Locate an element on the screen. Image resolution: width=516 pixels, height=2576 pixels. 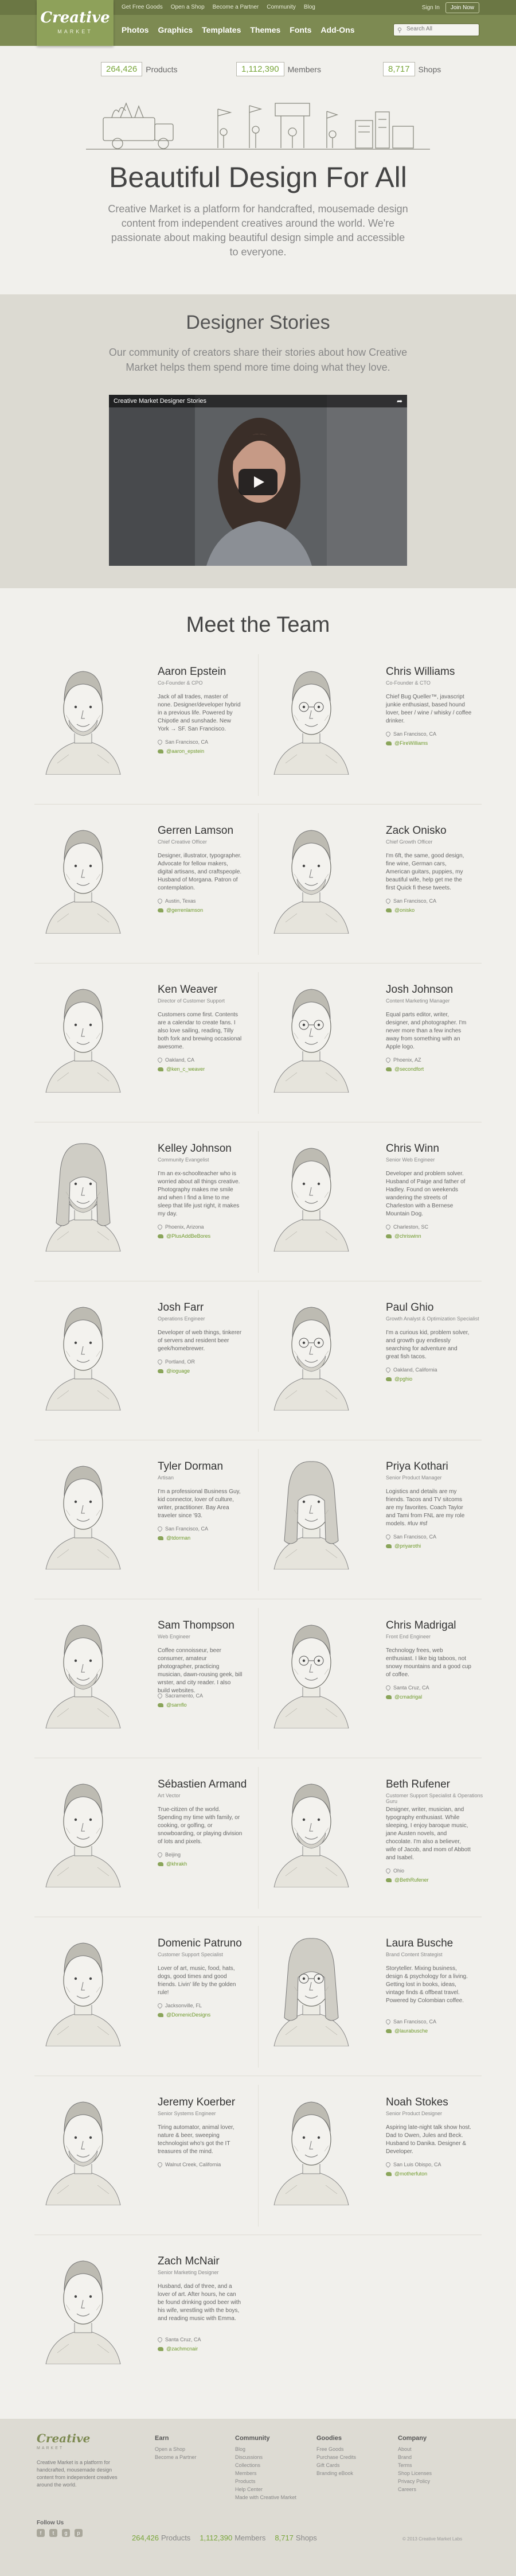
stat-label: Members is located at coordinates (304, 69).